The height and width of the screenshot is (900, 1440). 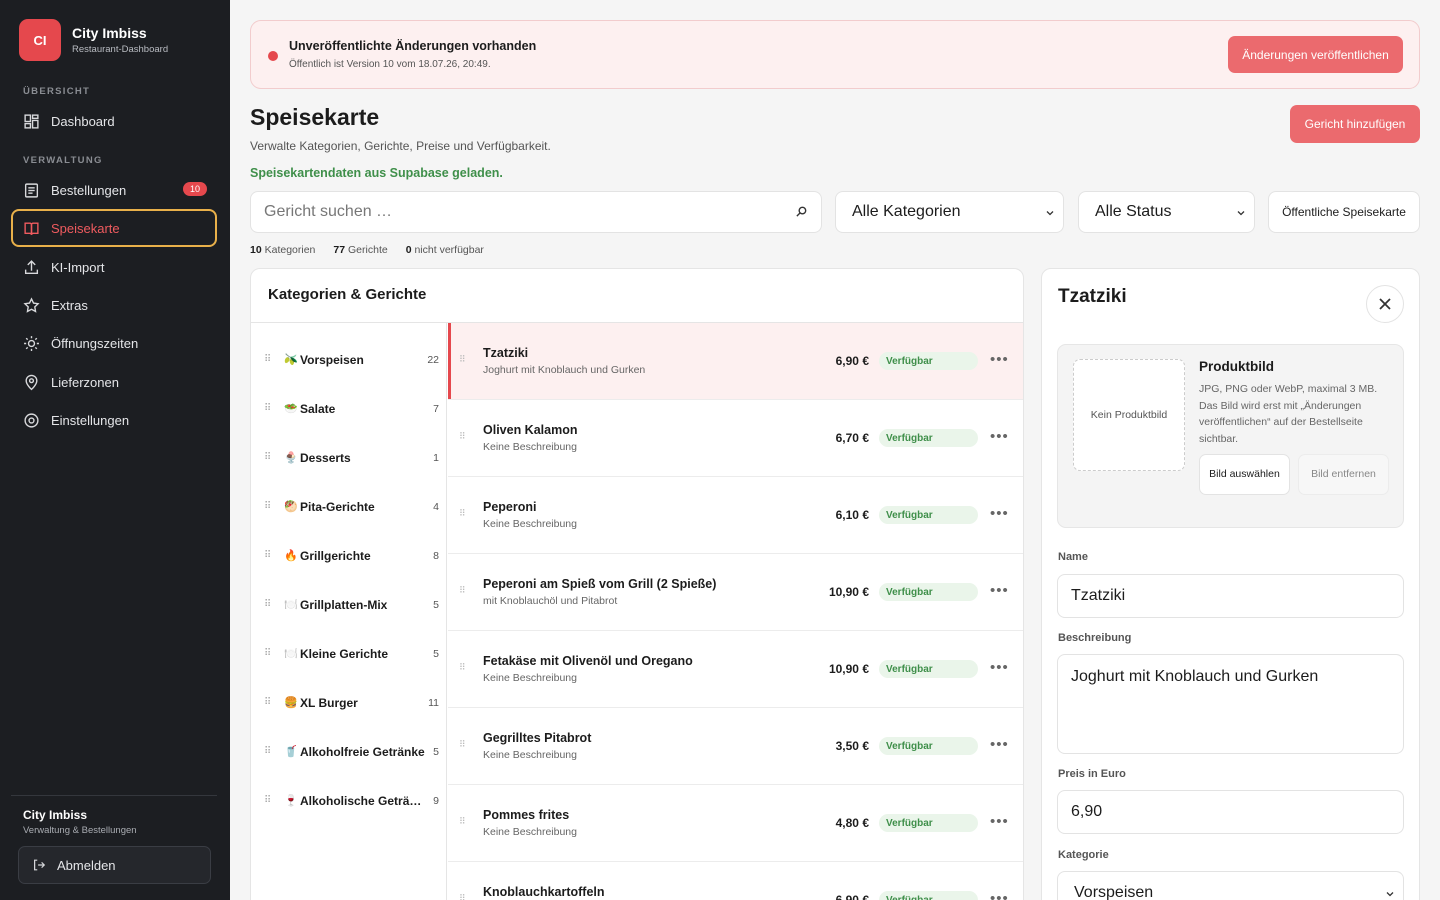 What do you see at coordinates (114, 190) in the screenshot?
I see `sidebar-item-orders: Bestellungen 10` at bounding box center [114, 190].